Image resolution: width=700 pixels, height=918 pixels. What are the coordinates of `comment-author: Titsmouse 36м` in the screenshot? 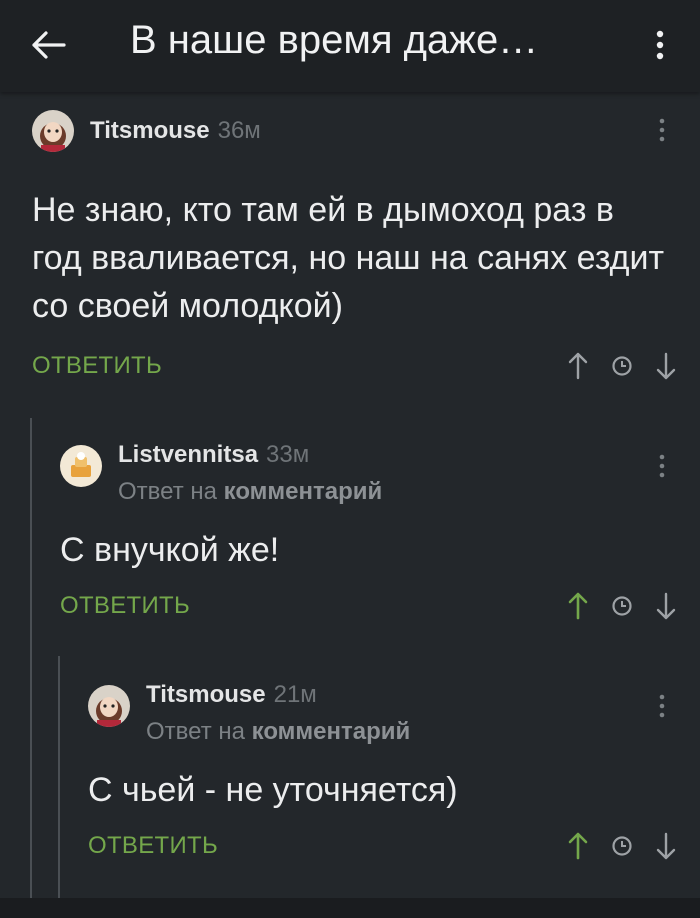 It's located at (175, 131).